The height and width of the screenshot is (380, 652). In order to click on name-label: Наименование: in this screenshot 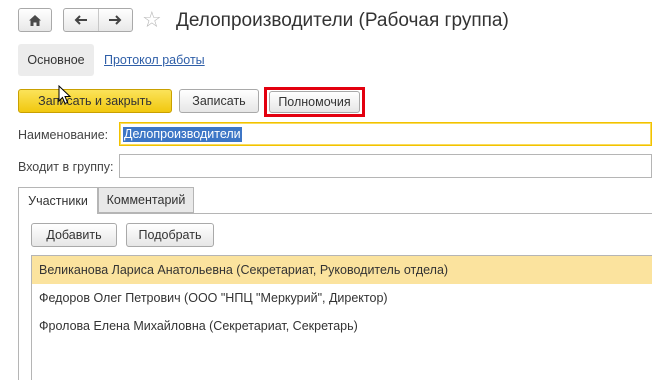, I will do `click(63, 135)`.